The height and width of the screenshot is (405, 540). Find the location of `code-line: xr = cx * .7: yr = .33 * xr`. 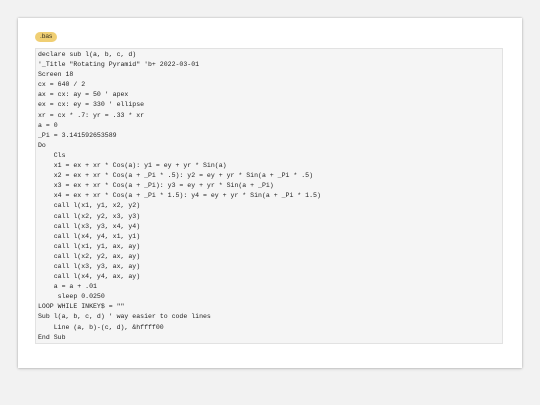

code-line: xr = cx * .7: yr = .33 * xr is located at coordinates (91, 115).